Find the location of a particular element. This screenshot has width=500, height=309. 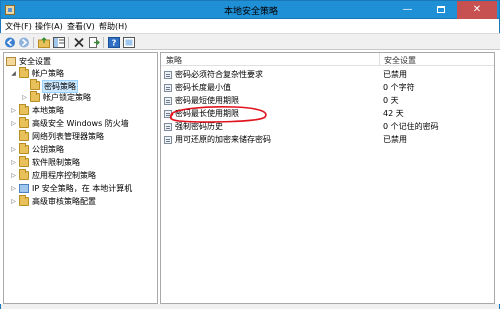

list-header: 策略 安全设置 is located at coordinates (327, 59).